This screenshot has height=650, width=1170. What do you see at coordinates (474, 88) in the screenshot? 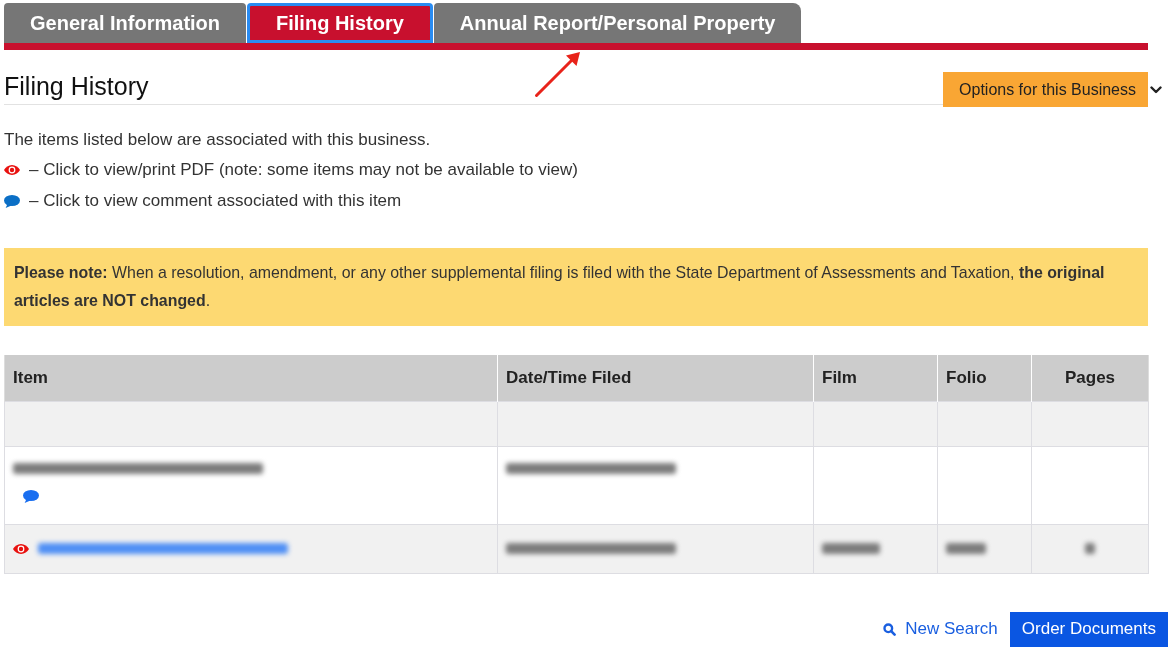
I see `page-heading: Filing History` at bounding box center [474, 88].